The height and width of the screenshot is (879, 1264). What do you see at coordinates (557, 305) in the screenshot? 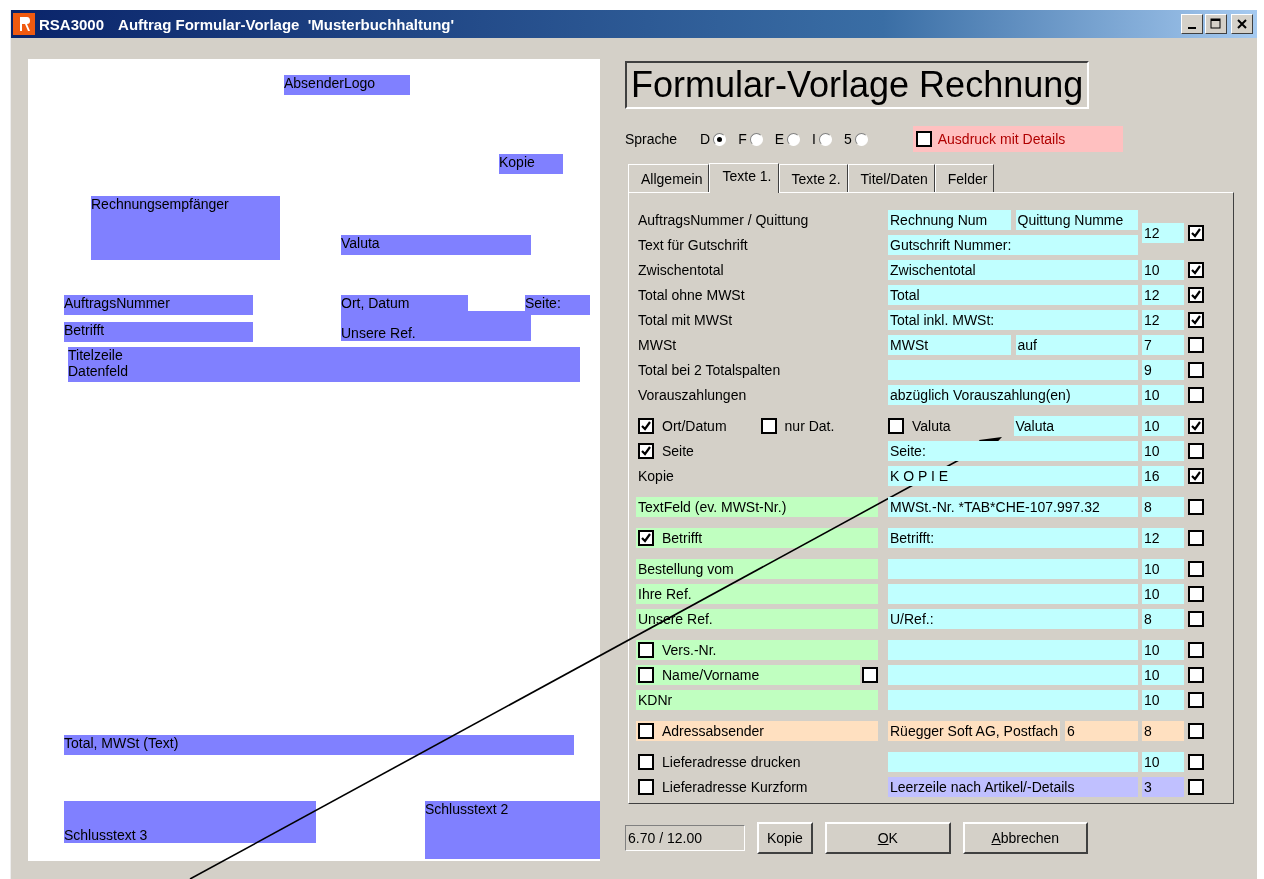
I see `layout-field: Seite:` at bounding box center [557, 305].